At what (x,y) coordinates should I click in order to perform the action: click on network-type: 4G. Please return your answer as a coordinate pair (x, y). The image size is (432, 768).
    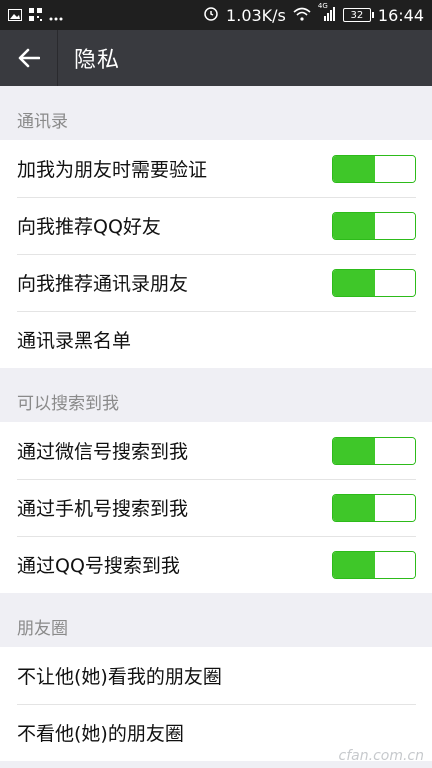
    Looking at the image, I should click on (322, 5).